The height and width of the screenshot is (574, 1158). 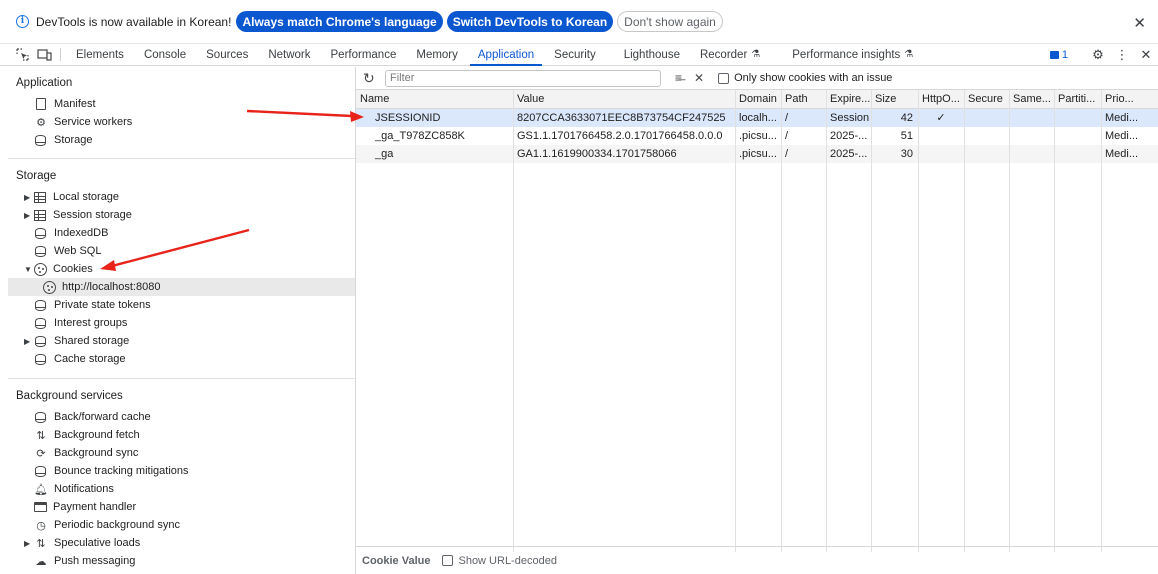 I want to click on sidebar-item-manifest: Manifest, so click(x=65, y=104).